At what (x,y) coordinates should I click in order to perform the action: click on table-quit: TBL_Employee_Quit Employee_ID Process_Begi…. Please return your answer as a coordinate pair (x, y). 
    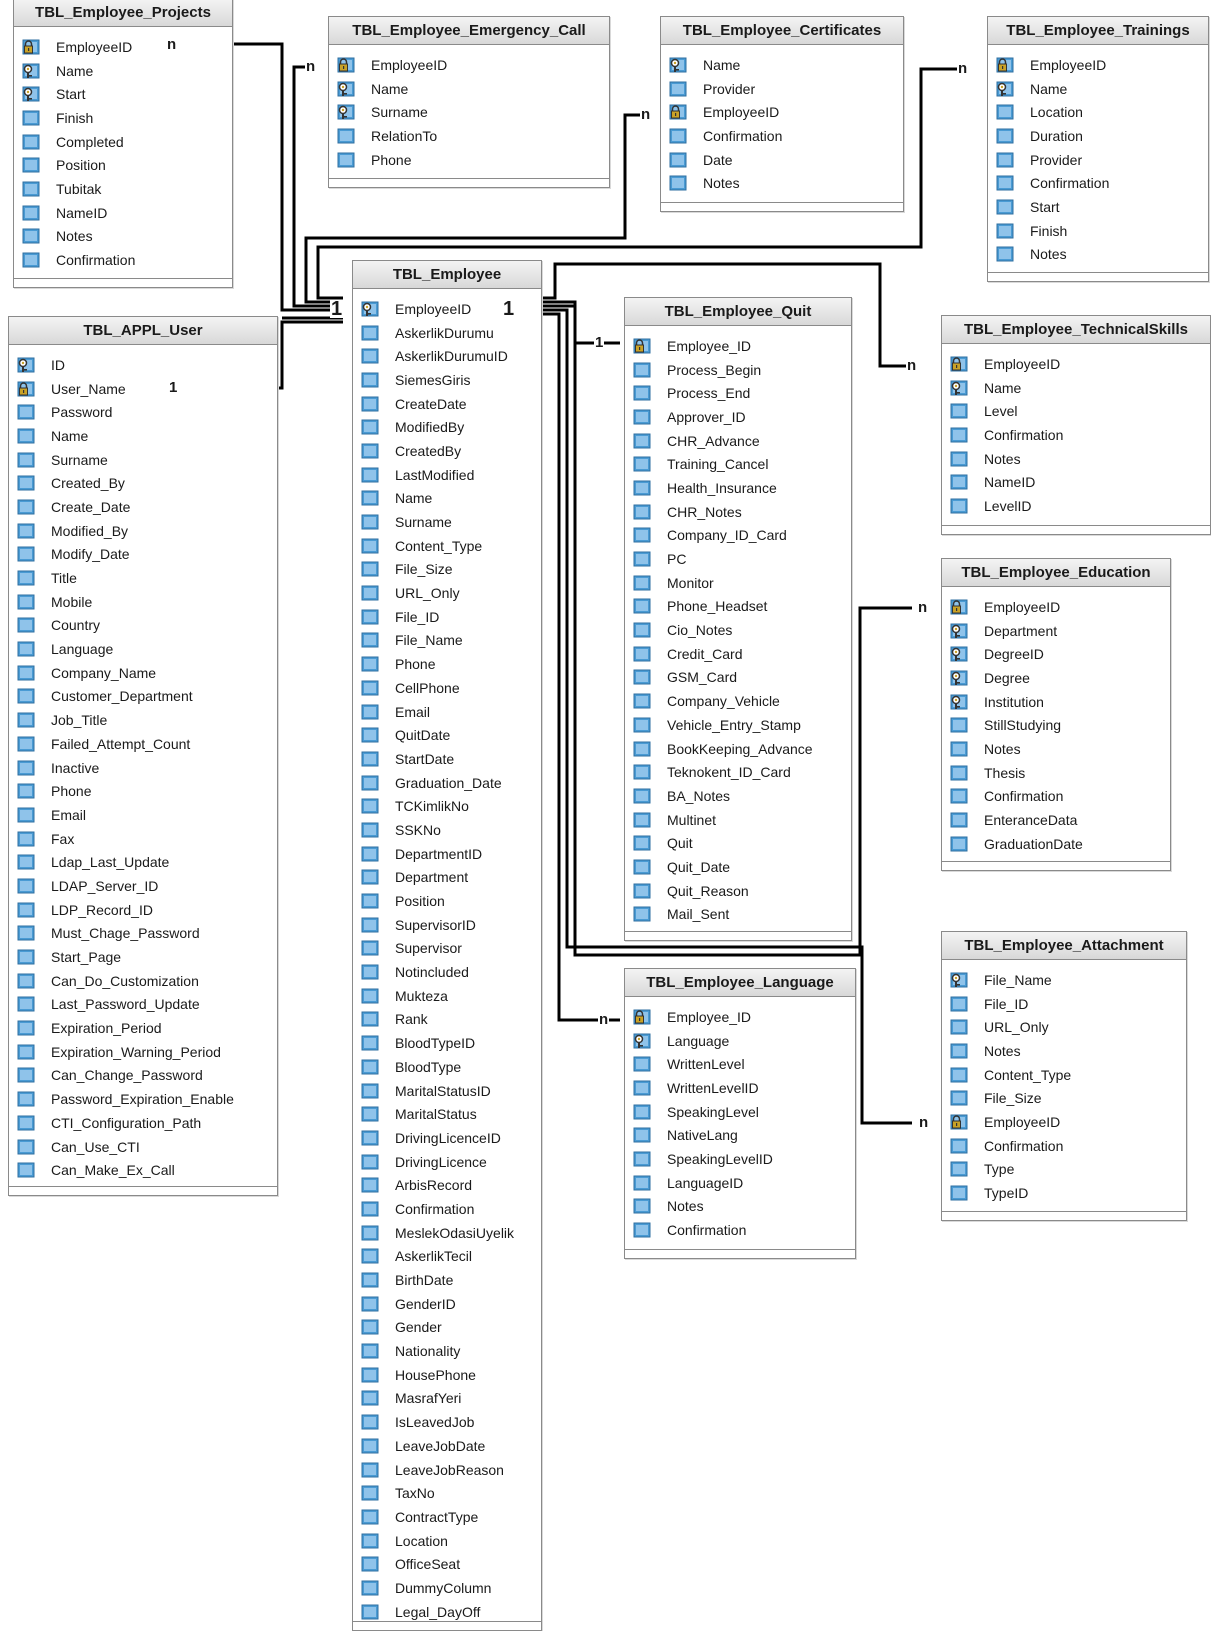
    Looking at the image, I should click on (738, 619).